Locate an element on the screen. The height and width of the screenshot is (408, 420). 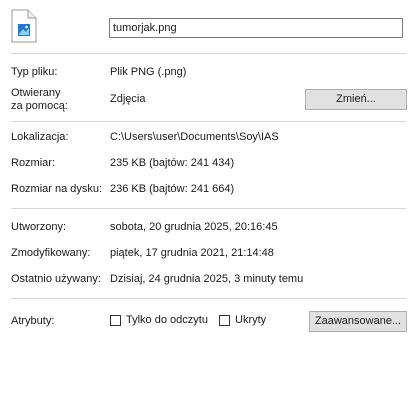
hidden-checkbox: Ukryty is located at coordinates (242, 320).